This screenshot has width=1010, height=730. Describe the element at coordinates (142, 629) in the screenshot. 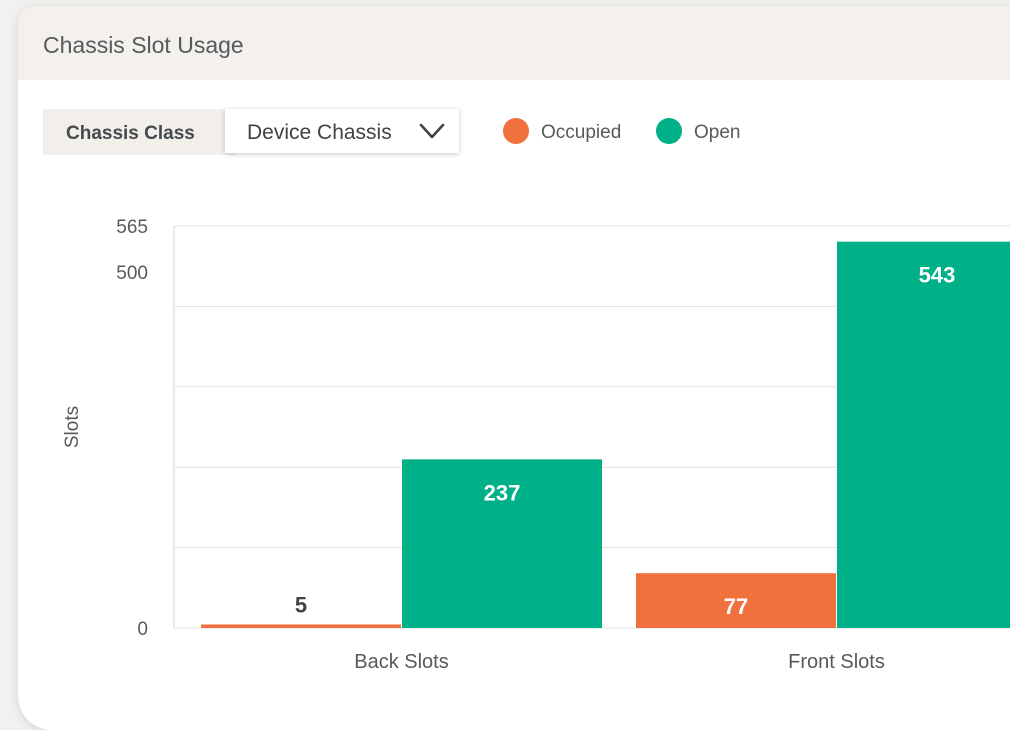

I see `y-tick-label: 0` at that location.